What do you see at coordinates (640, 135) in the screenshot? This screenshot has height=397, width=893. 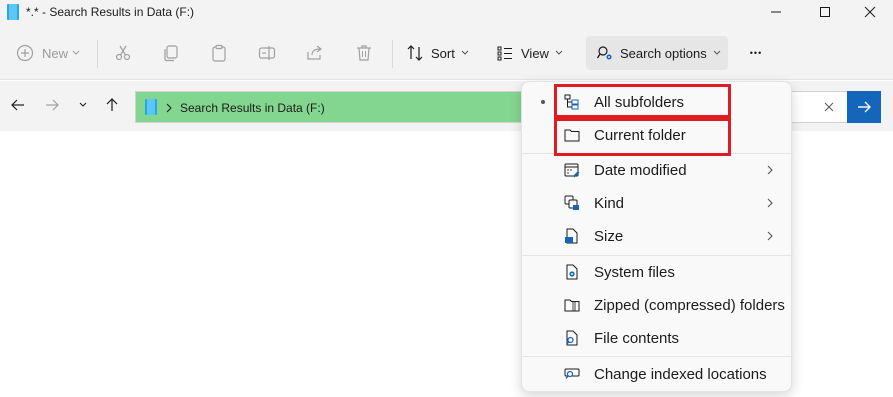 I see `menu-item-label: Current folder` at bounding box center [640, 135].